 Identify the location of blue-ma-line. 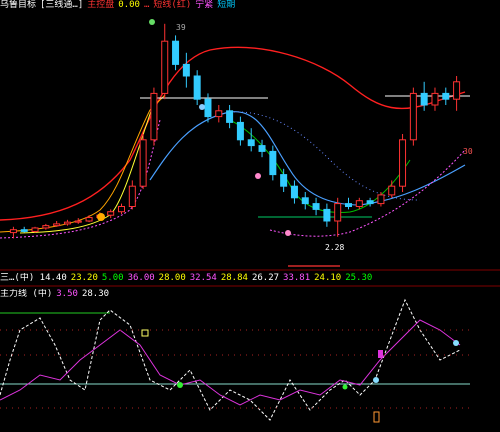
(307, 158).